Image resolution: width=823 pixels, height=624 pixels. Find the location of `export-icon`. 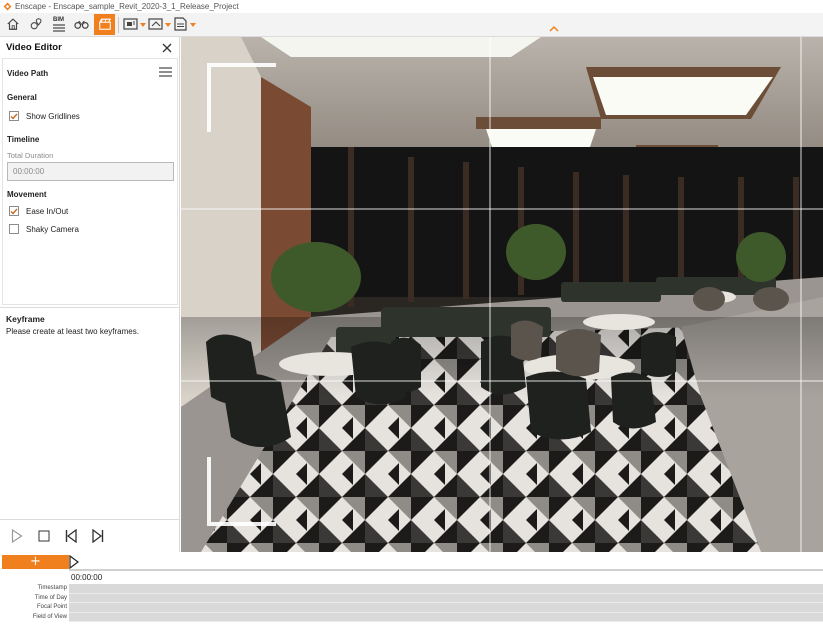

export-icon is located at coordinates (156, 25).